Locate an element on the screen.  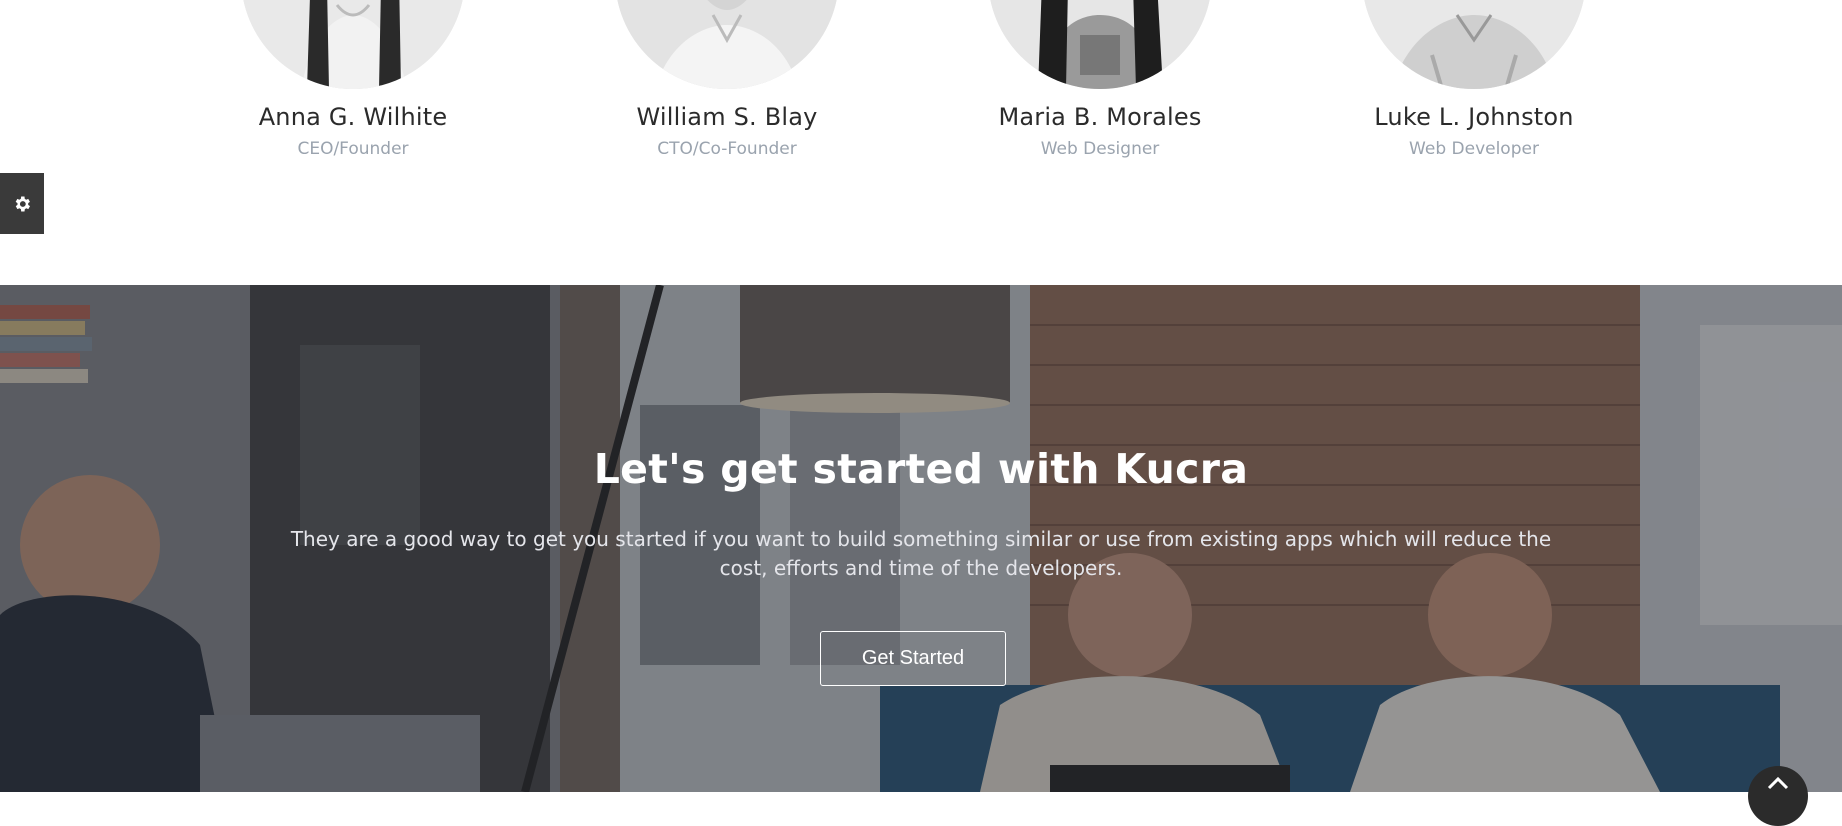
member-role: Web Designer is located at coordinates (1100, 149).